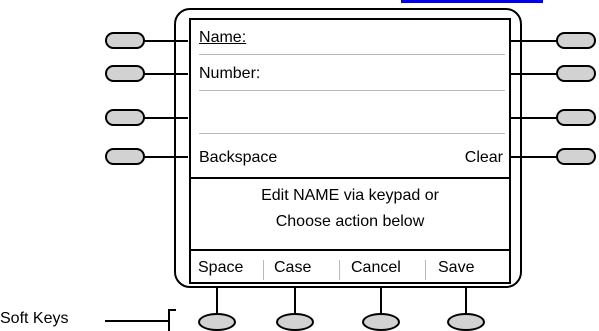 Image resolution: width=599 pixels, height=331 pixels. Describe the element at coordinates (350, 221) in the screenshot. I see `prompt-line-2: Choose action below` at that location.